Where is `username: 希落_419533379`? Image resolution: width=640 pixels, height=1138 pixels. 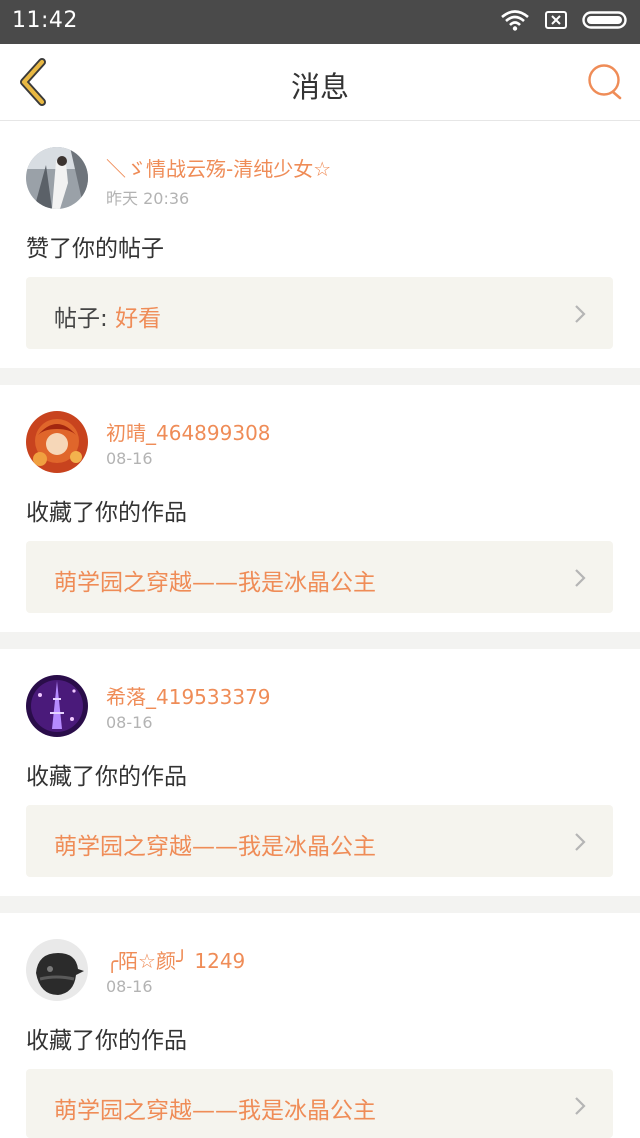
username: 希落_419533379 is located at coordinates (188, 695).